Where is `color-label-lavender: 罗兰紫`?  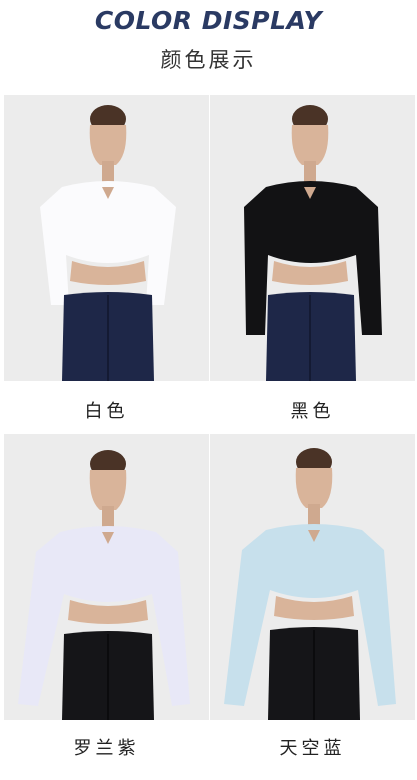 color-label-lavender: 罗兰紫 is located at coordinates (106, 748).